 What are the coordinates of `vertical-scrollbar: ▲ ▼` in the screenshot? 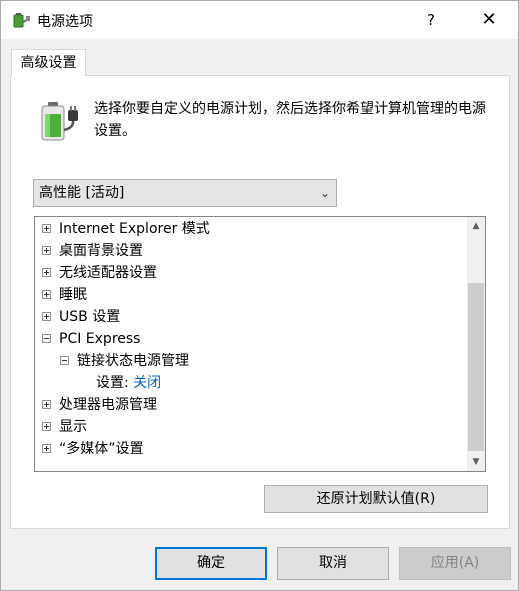 It's located at (476, 344).